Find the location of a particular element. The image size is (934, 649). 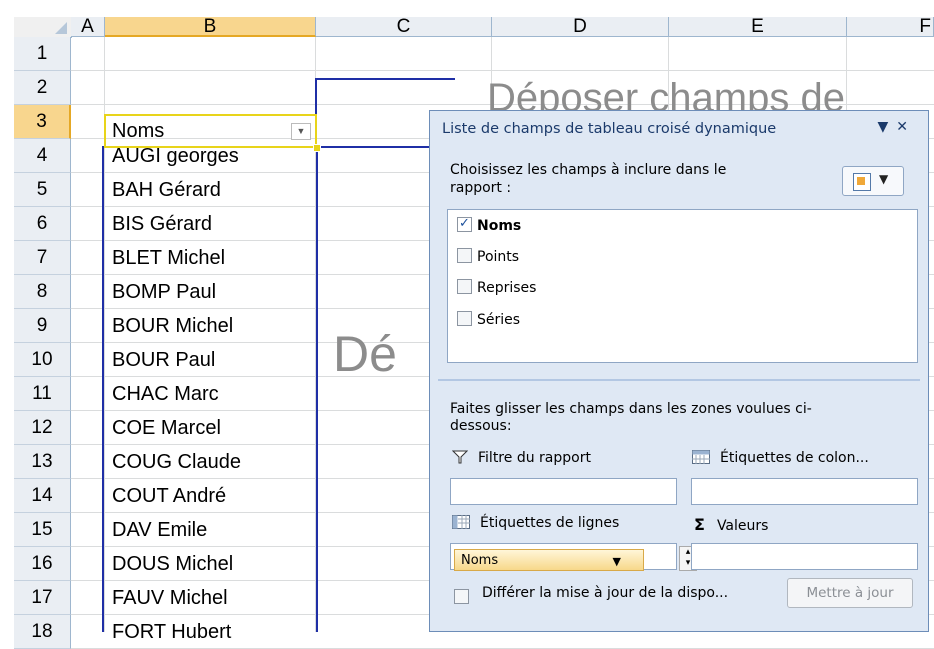

row-labels-icon is located at coordinates (461, 522).